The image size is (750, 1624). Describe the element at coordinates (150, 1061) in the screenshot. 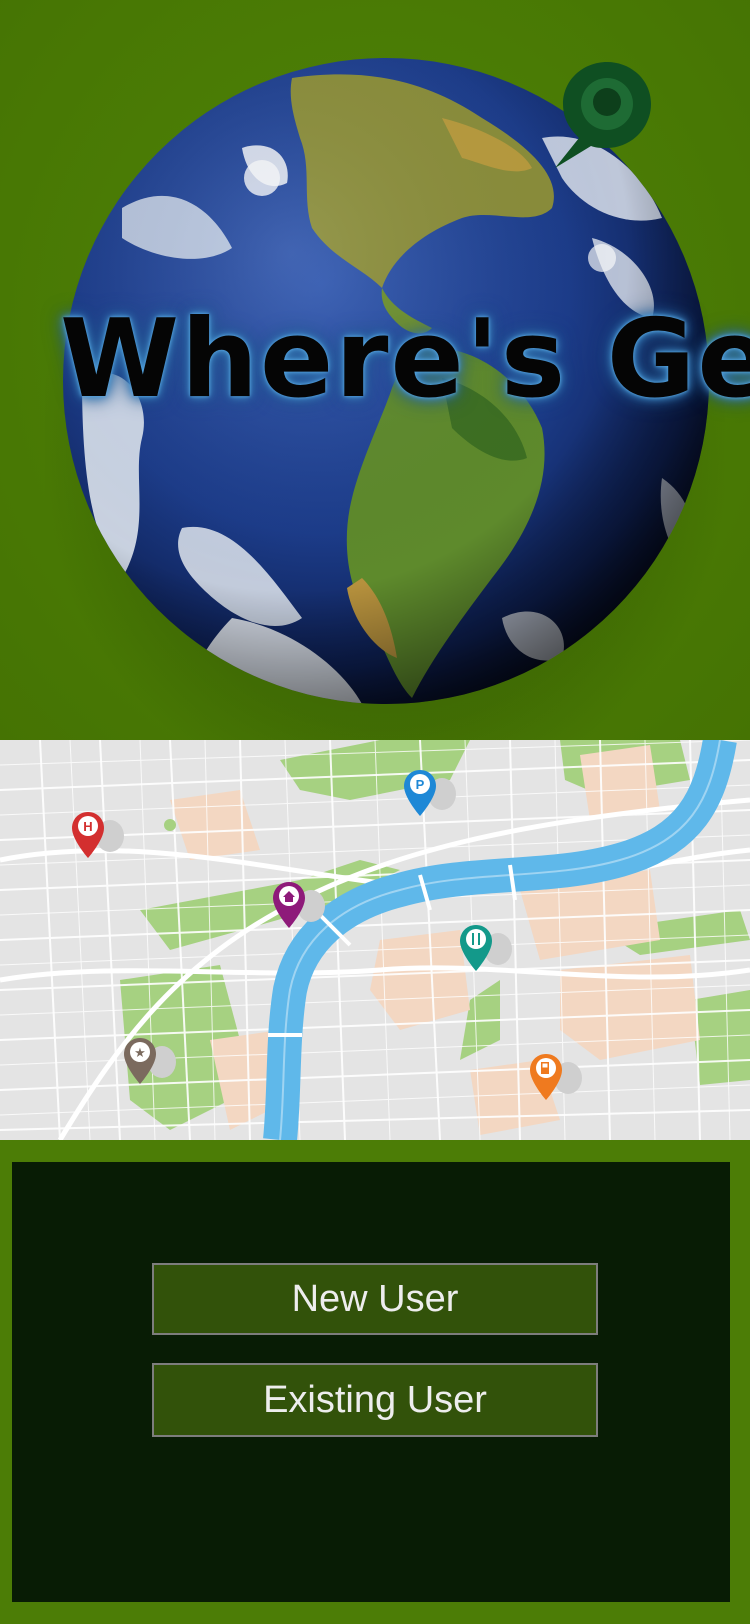

I see `attraction-pin-icon: ★` at that location.